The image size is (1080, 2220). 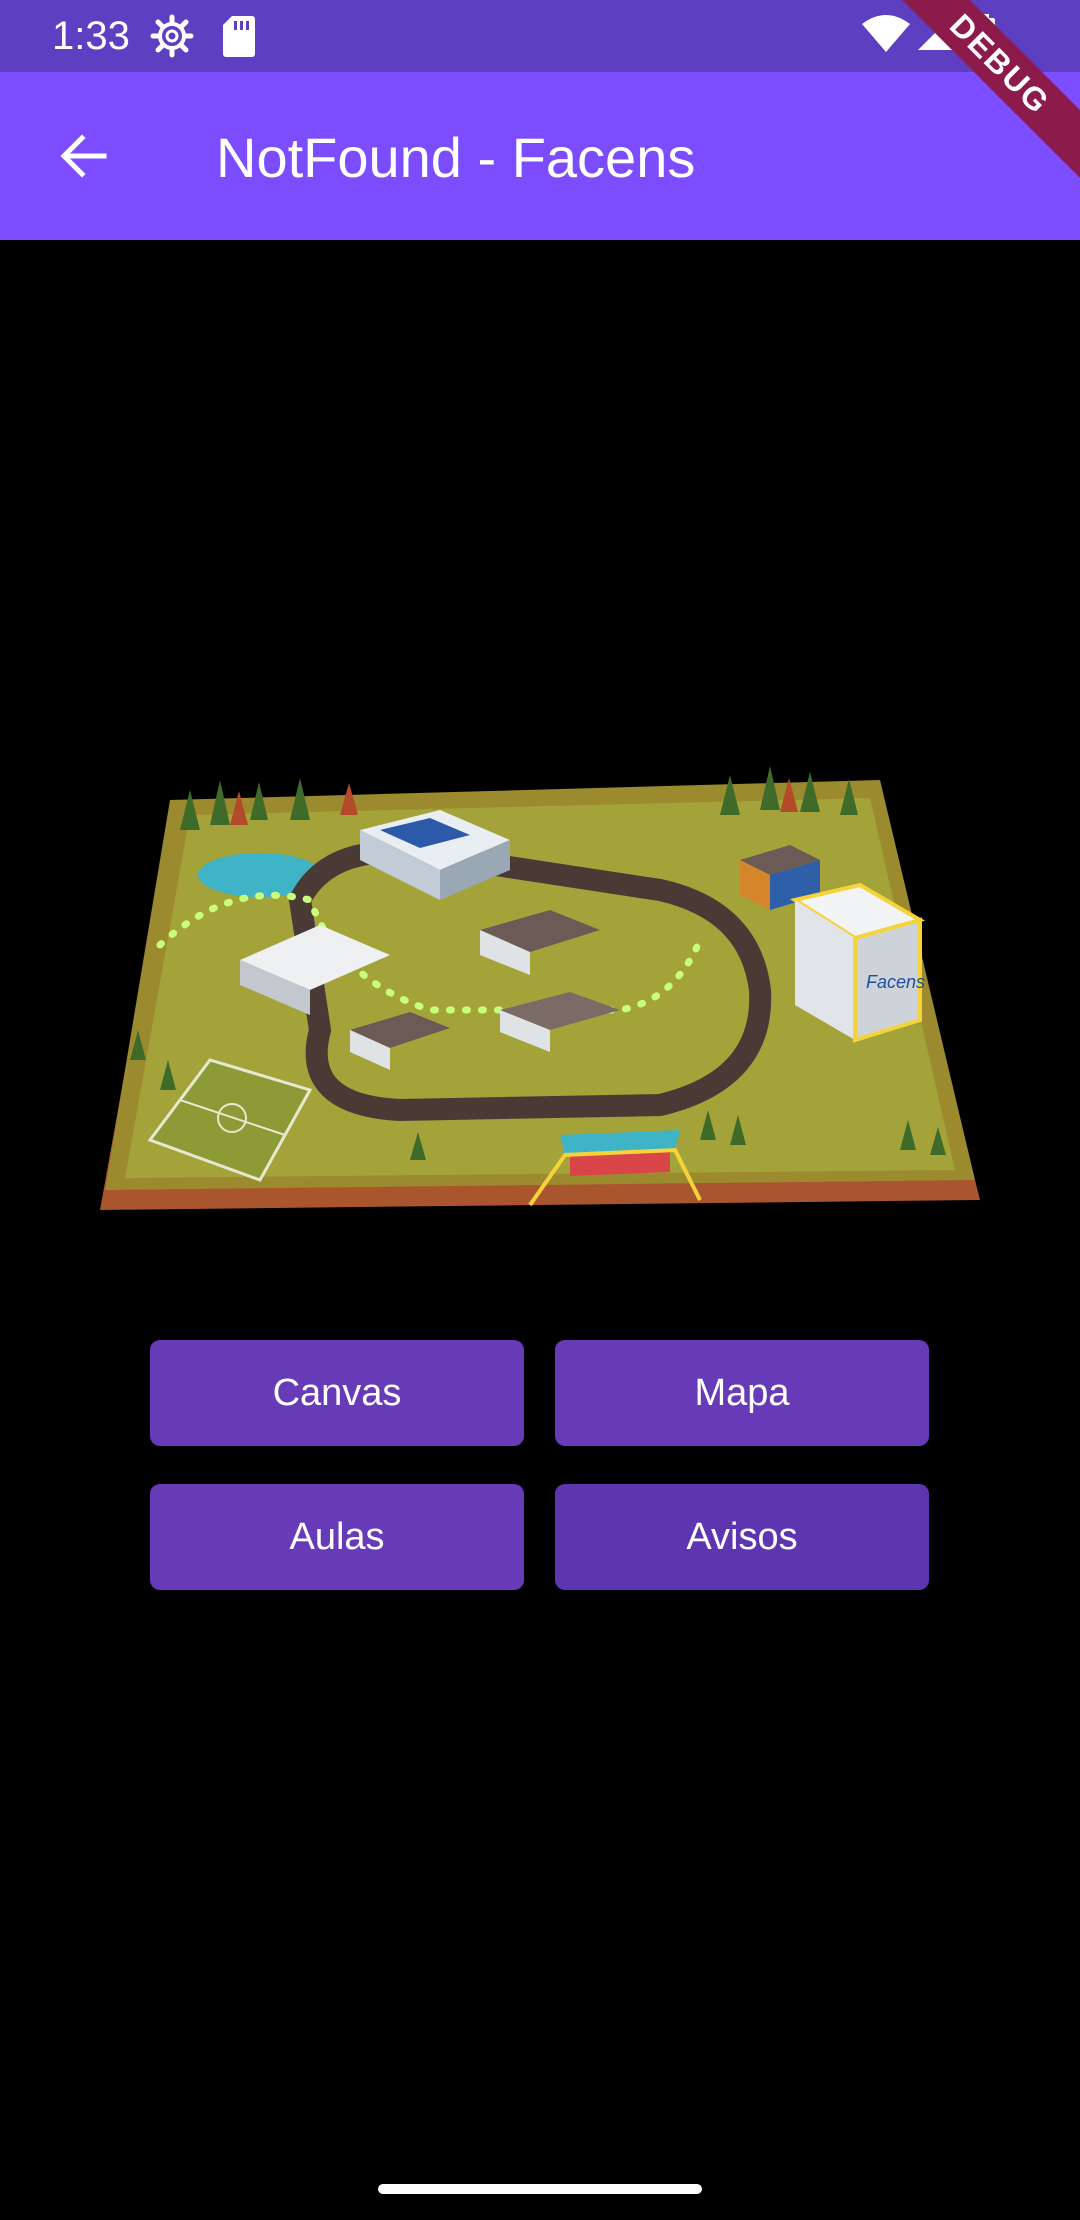 What do you see at coordinates (337, 1393) in the screenshot?
I see `canvas-button: Canvas` at bounding box center [337, 1393].